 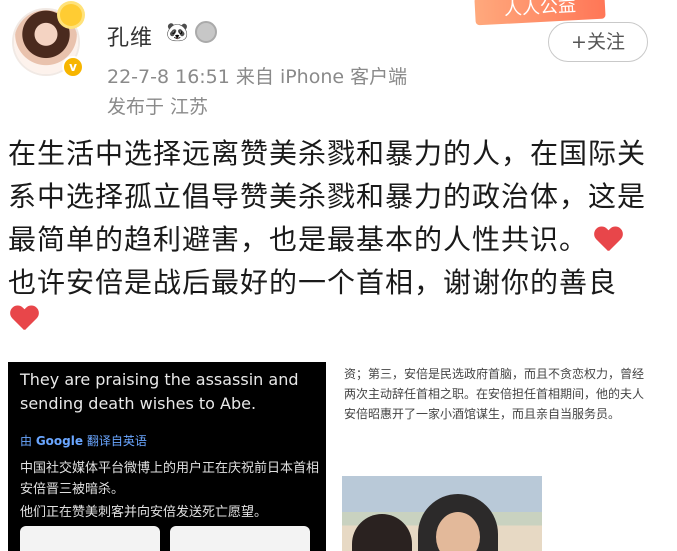 What do you see at coordinates (71, 15) in the screenshot?
I see `sun-decoration-icon` at bounding box center [71, 15].